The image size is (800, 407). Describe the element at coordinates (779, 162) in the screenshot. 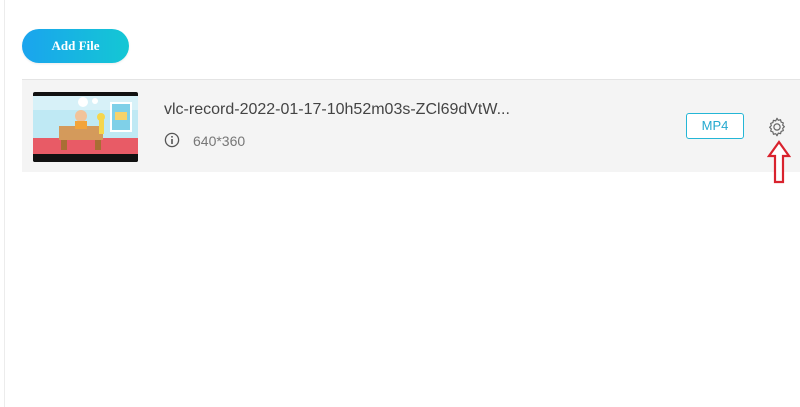

I see `up-arrow-annotation-icon` at that location.